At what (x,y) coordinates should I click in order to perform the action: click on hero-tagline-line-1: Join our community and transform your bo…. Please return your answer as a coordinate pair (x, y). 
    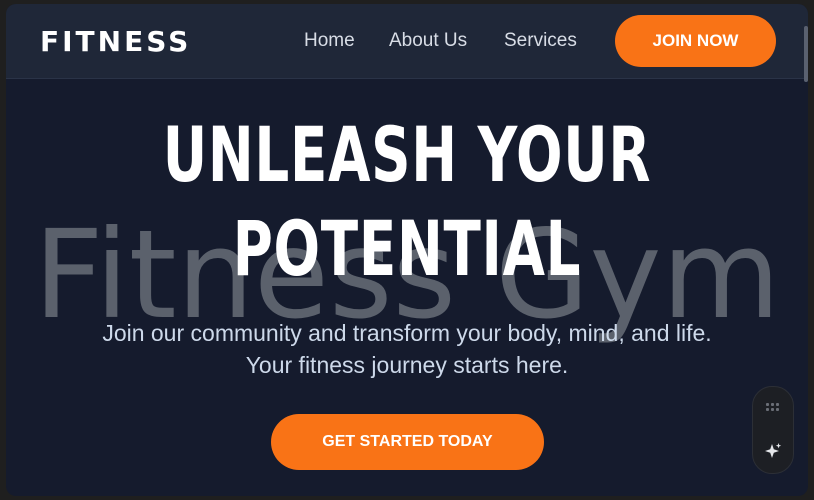
    Looking at the image, I should click on (407, 333).